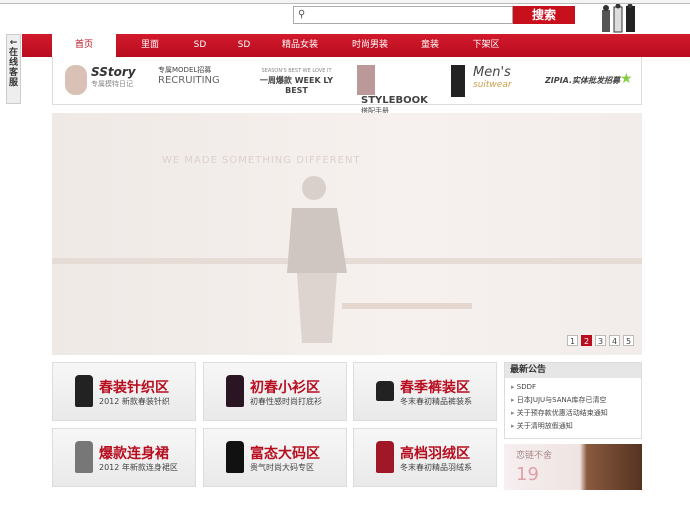 This screenshot has width=690, height=508. I want to click on logo-stylebook: STYLEBOOK 搭配手册, so click(399, 90).